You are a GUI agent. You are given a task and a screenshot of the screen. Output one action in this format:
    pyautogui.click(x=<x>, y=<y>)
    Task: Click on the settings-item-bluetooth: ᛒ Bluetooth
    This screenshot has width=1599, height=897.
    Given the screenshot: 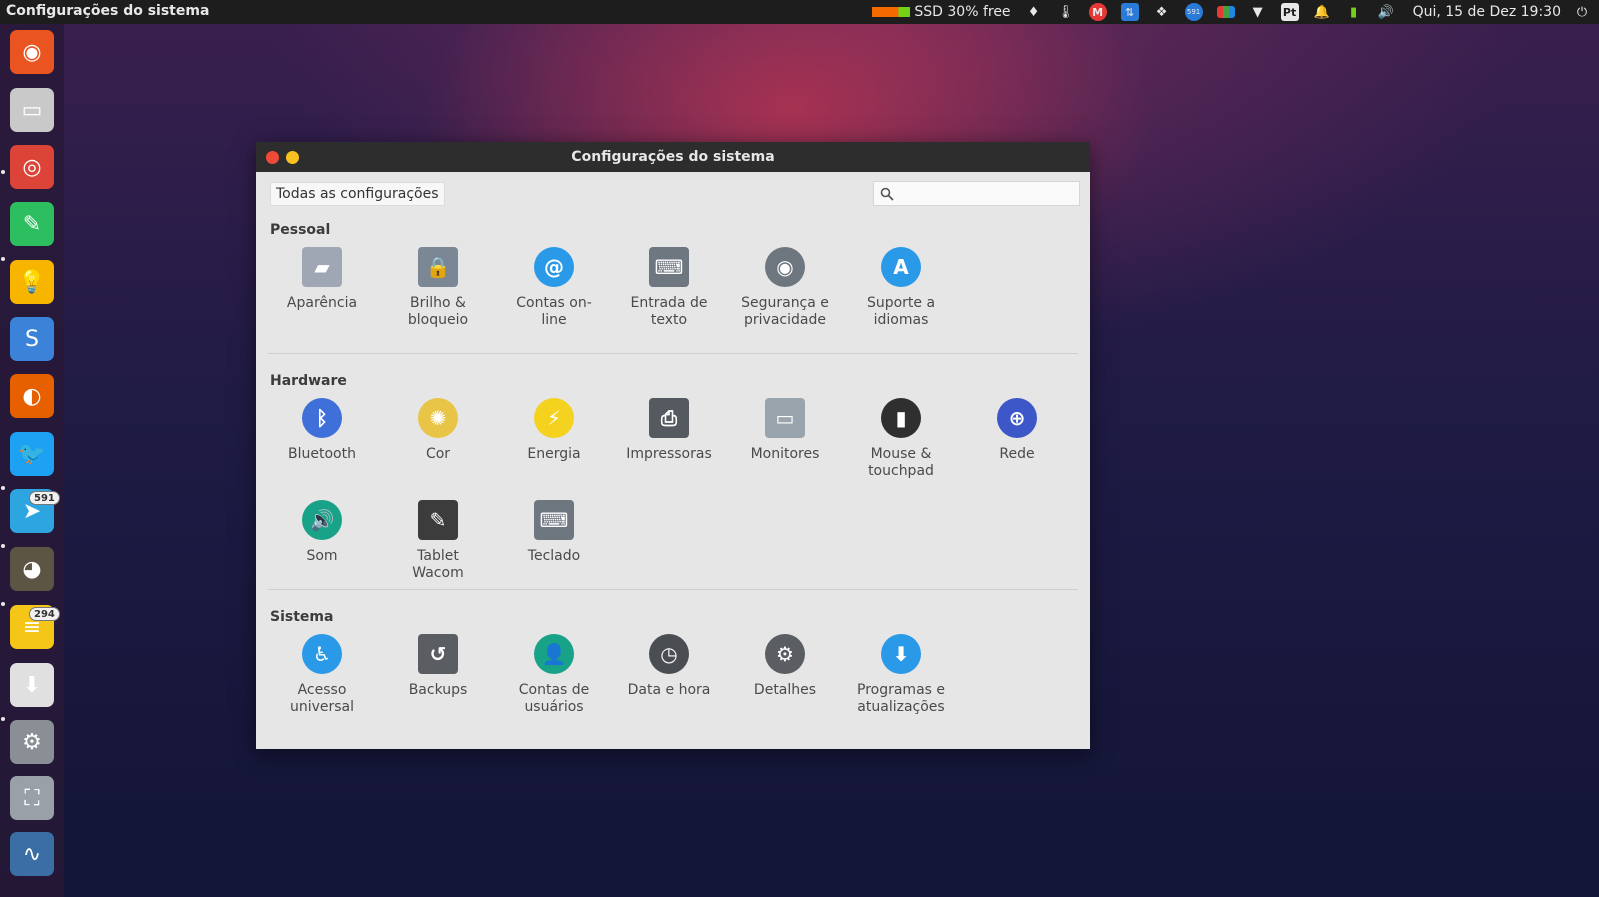 What is the action you would take?
    pyautogui.click(x=322, y=430)
    